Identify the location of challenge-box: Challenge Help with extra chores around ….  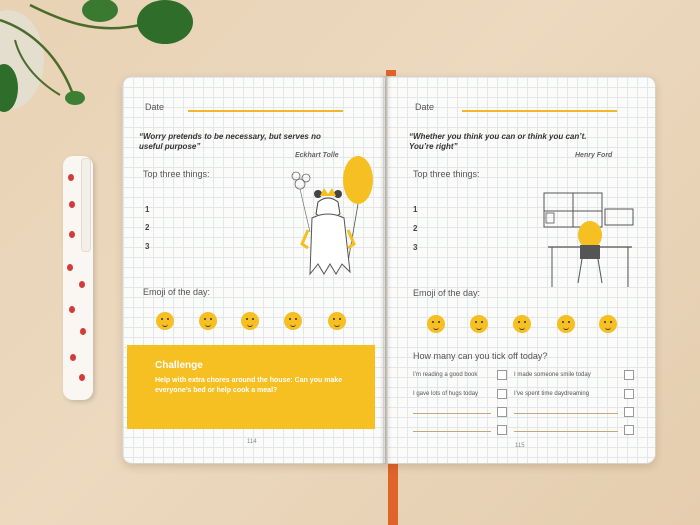
(251, 387).